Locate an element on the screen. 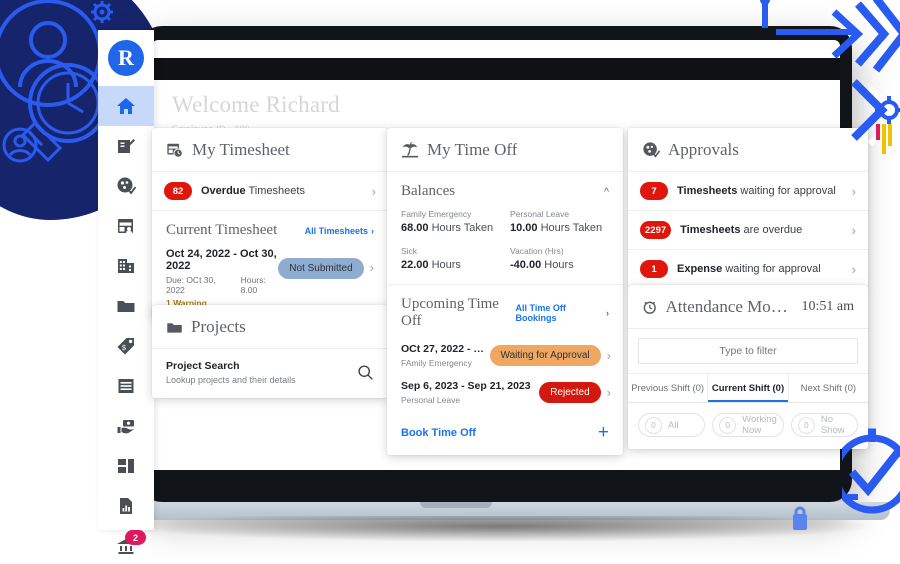  chip-working-now: 0 Working Now is located at coordinates (748, 425).